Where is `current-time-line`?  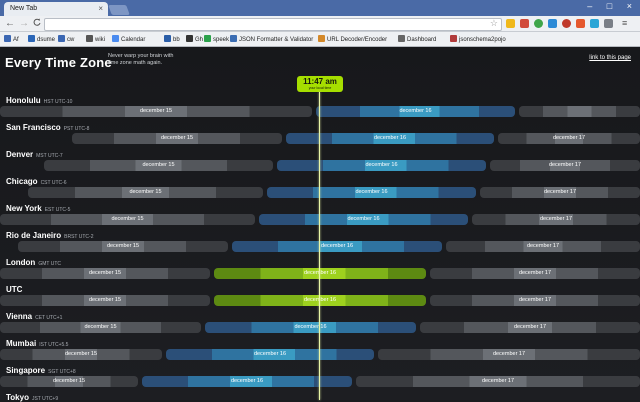
current-time-line is located at coordinates (319, 246).